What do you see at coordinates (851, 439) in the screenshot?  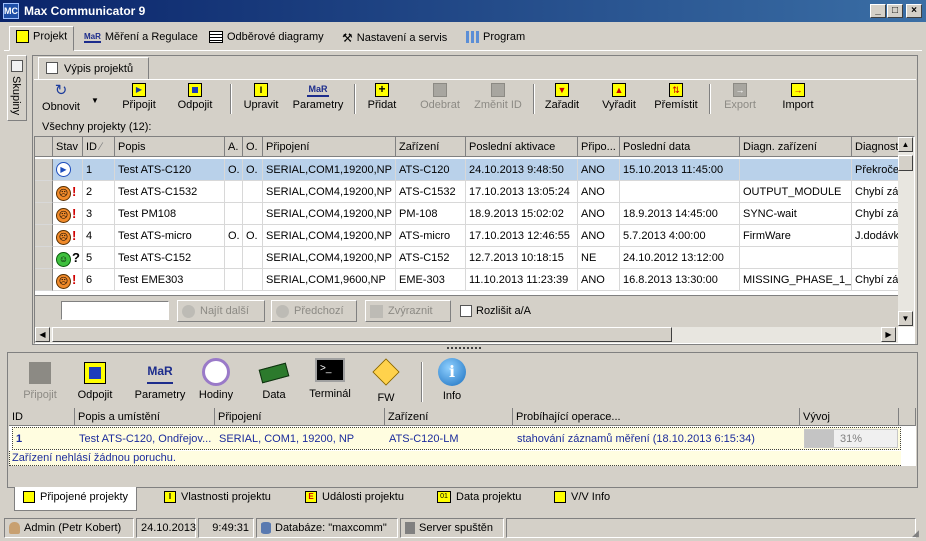 I see `progress-text: 31%` at bounding box center [851, 439].